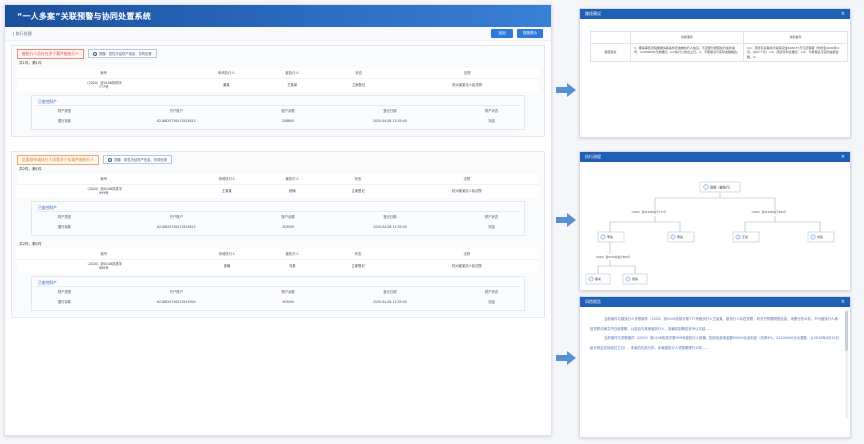 The height and width of the screenshot is (444, 864). Describe the element at coordinates (176, 301) in the screenshot. I see `account-number: 6216820730017815000` at that location.